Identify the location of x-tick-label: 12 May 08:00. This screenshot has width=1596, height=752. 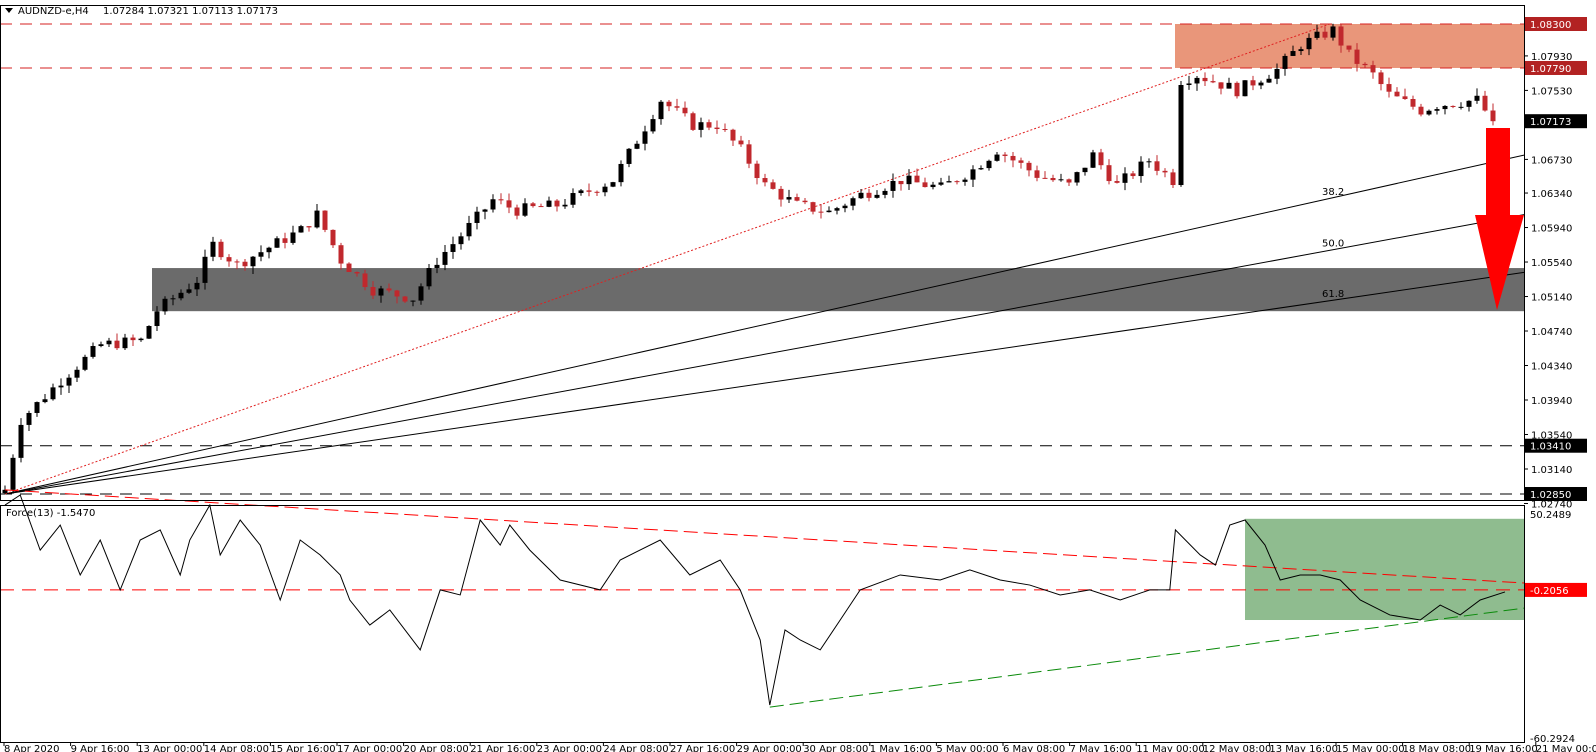
(1237, 748).